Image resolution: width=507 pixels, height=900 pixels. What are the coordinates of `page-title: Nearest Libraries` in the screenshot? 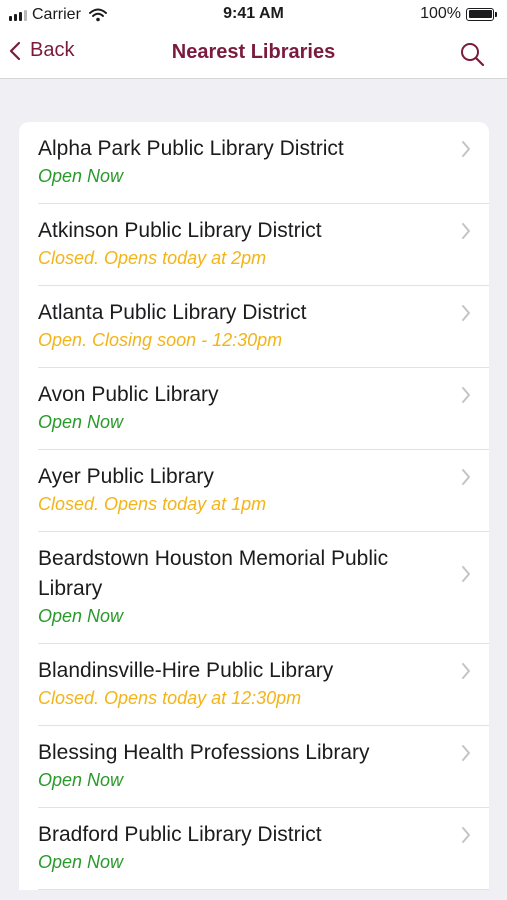 It's located at (253, 52).